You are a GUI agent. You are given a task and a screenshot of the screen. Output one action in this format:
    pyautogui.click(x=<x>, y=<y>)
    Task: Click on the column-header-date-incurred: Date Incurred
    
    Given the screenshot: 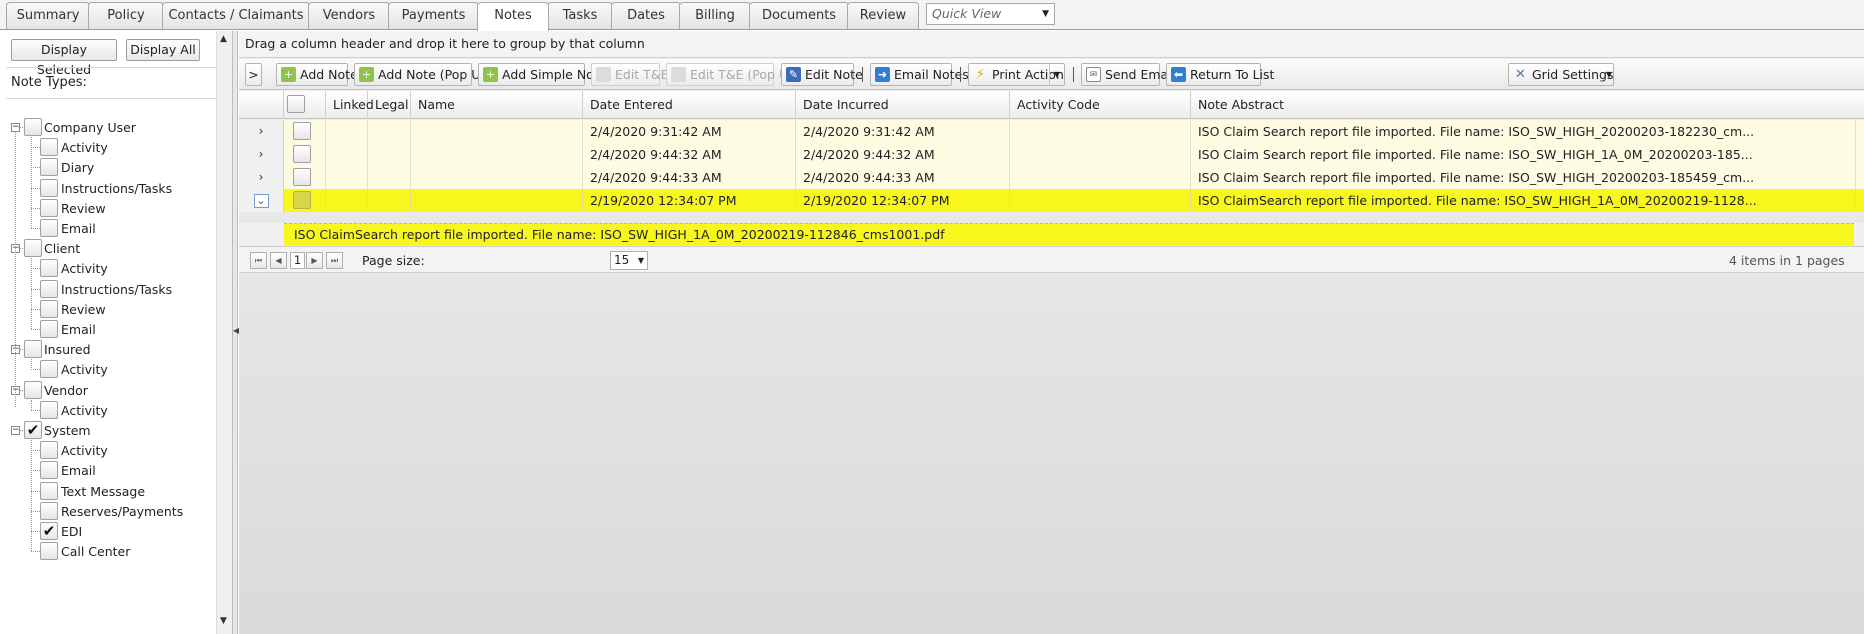 What is the action you would take?
    pyautogui.click(x=903, y=105)
    